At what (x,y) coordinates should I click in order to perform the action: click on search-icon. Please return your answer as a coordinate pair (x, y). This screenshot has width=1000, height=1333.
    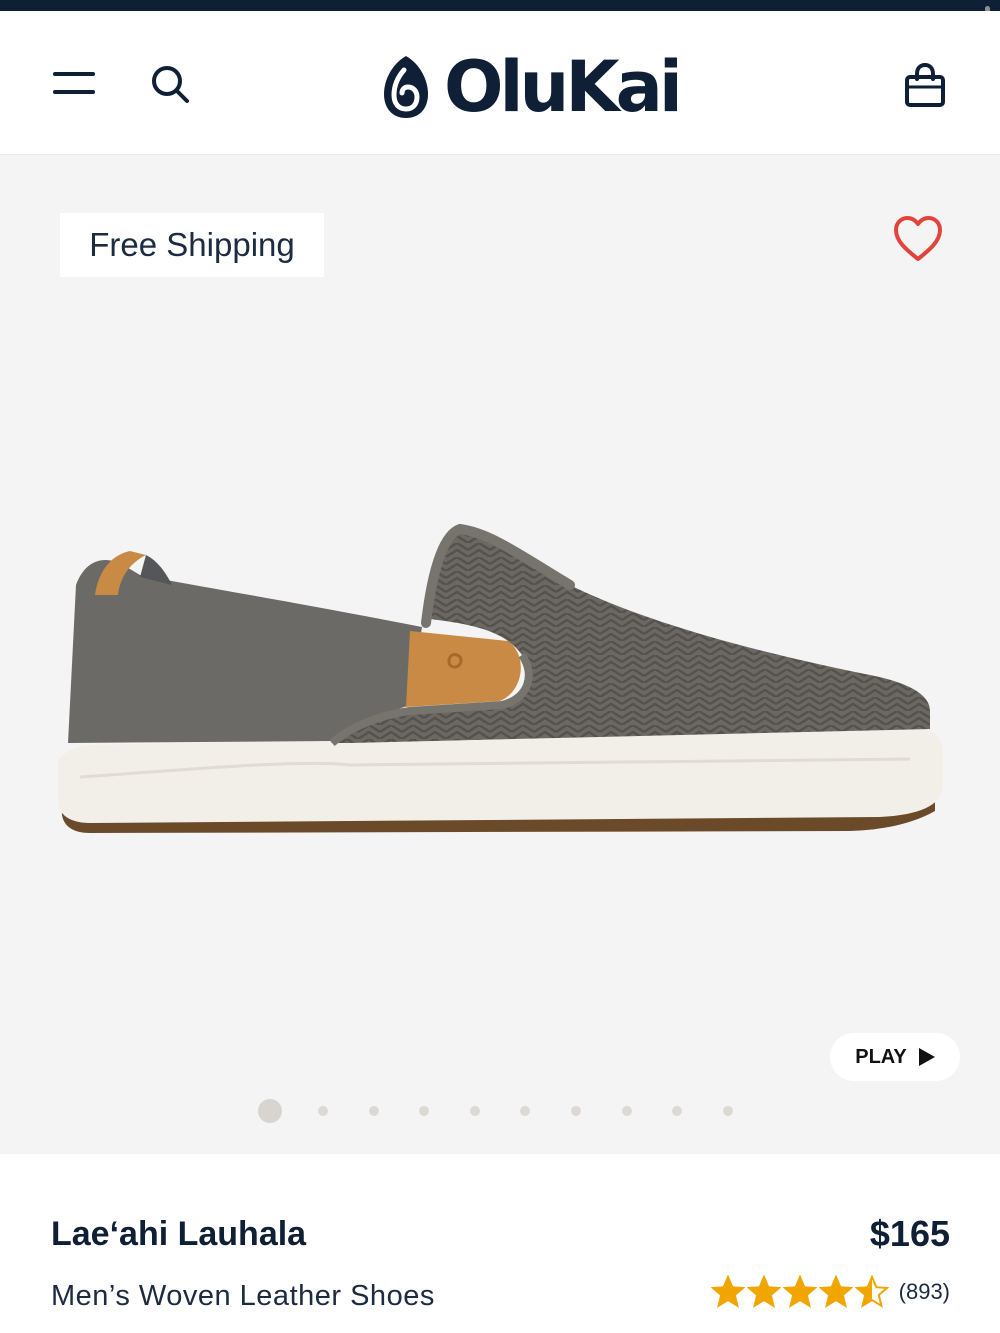
    Looking at the image, I should click on (170, 84).